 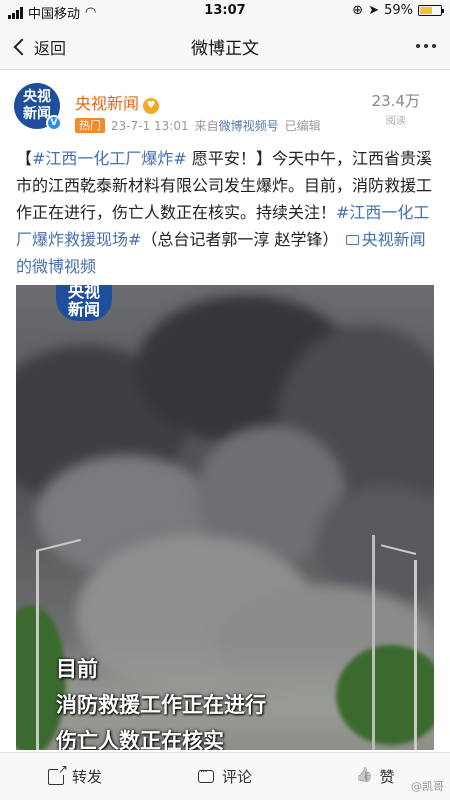 I want to click on cctv-news-logo: 央视 新闻, so click(x=84, y=303).